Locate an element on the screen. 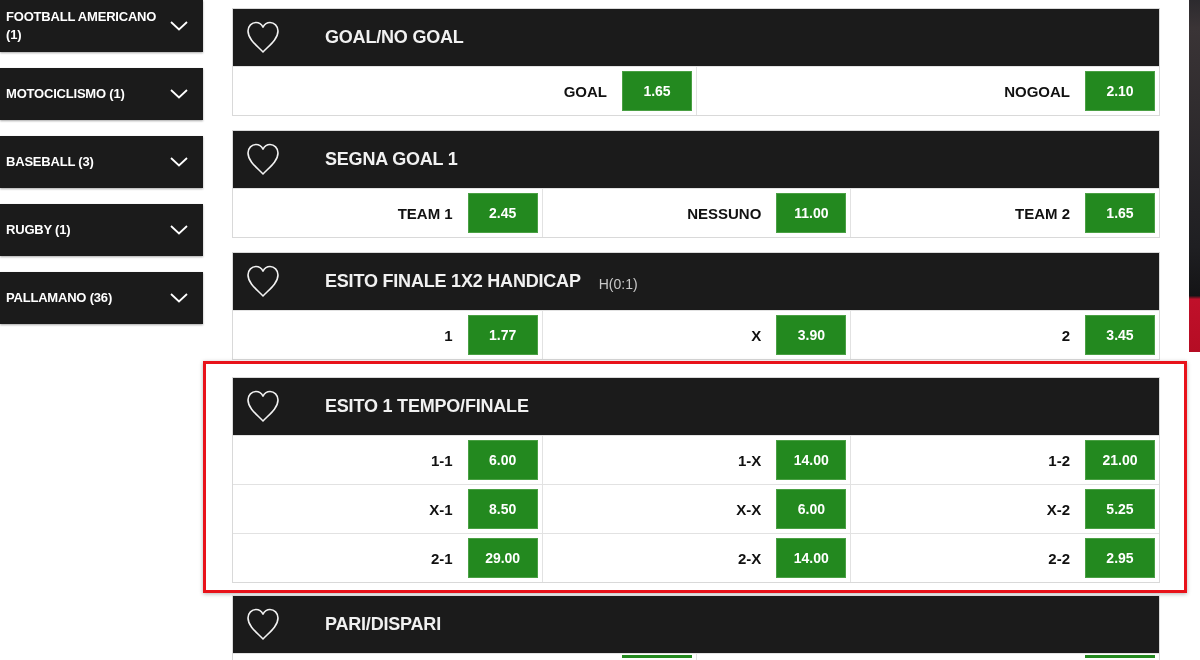 The height and width of the screenshot is (660, 1200). outcome-label: 2-1 is located at coordinates (441, 558).